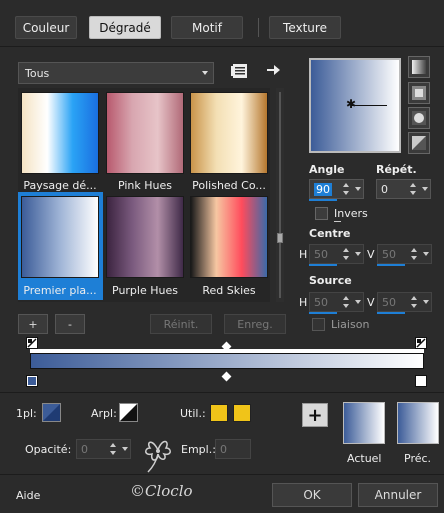 The image size is (444, 513). I want to click on style-radial-button, so click(419, 143).